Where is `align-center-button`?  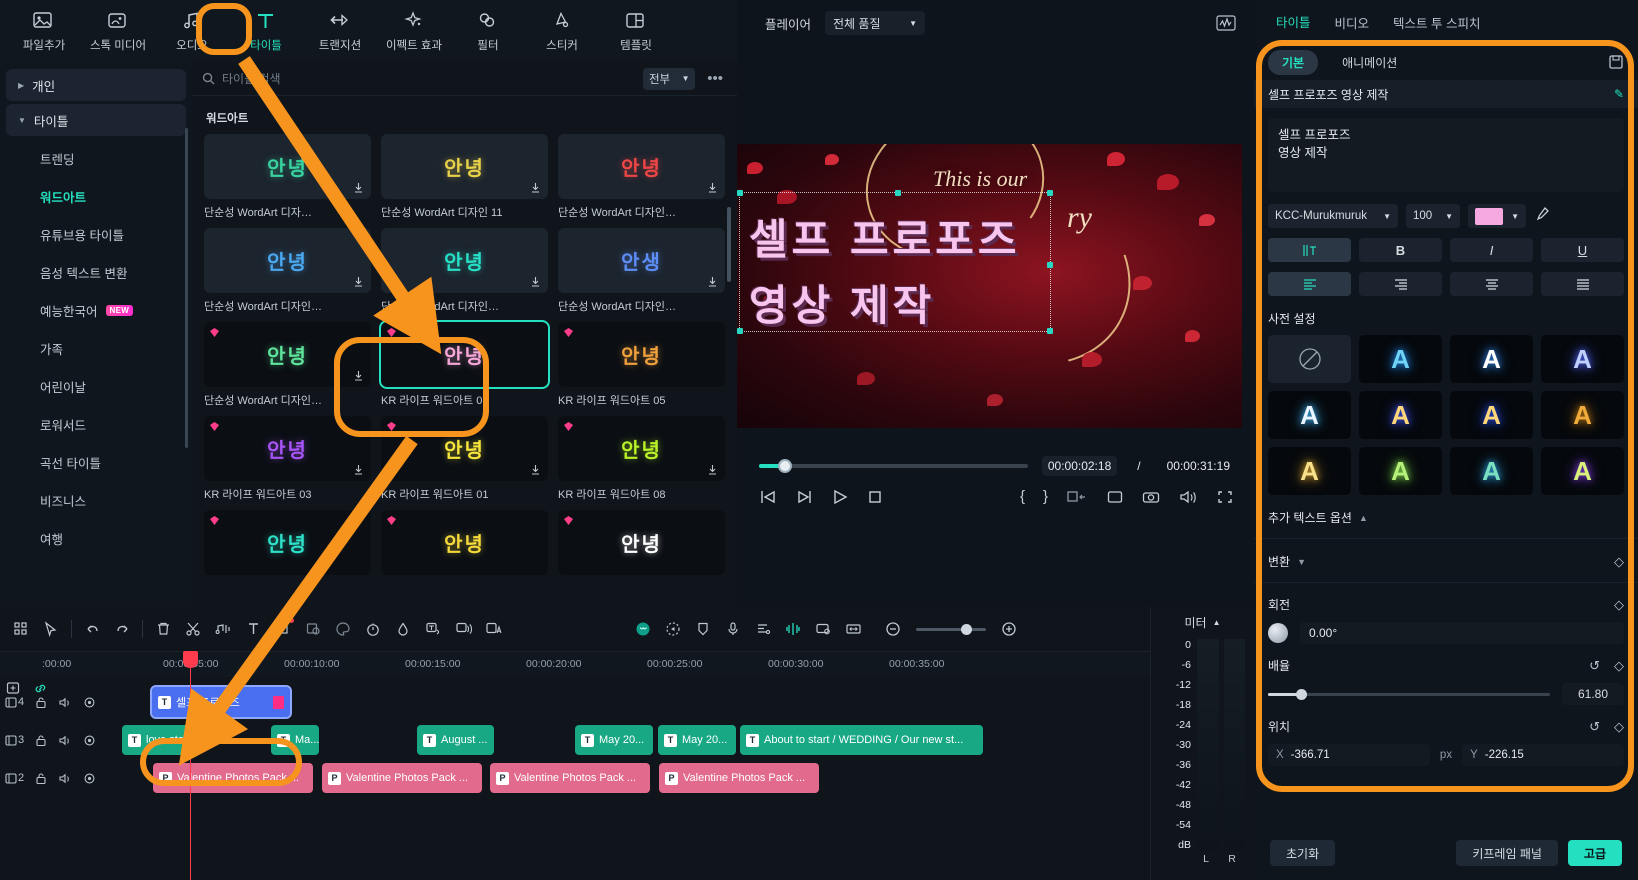
align-center-button is located at coordinates (1491, 284).